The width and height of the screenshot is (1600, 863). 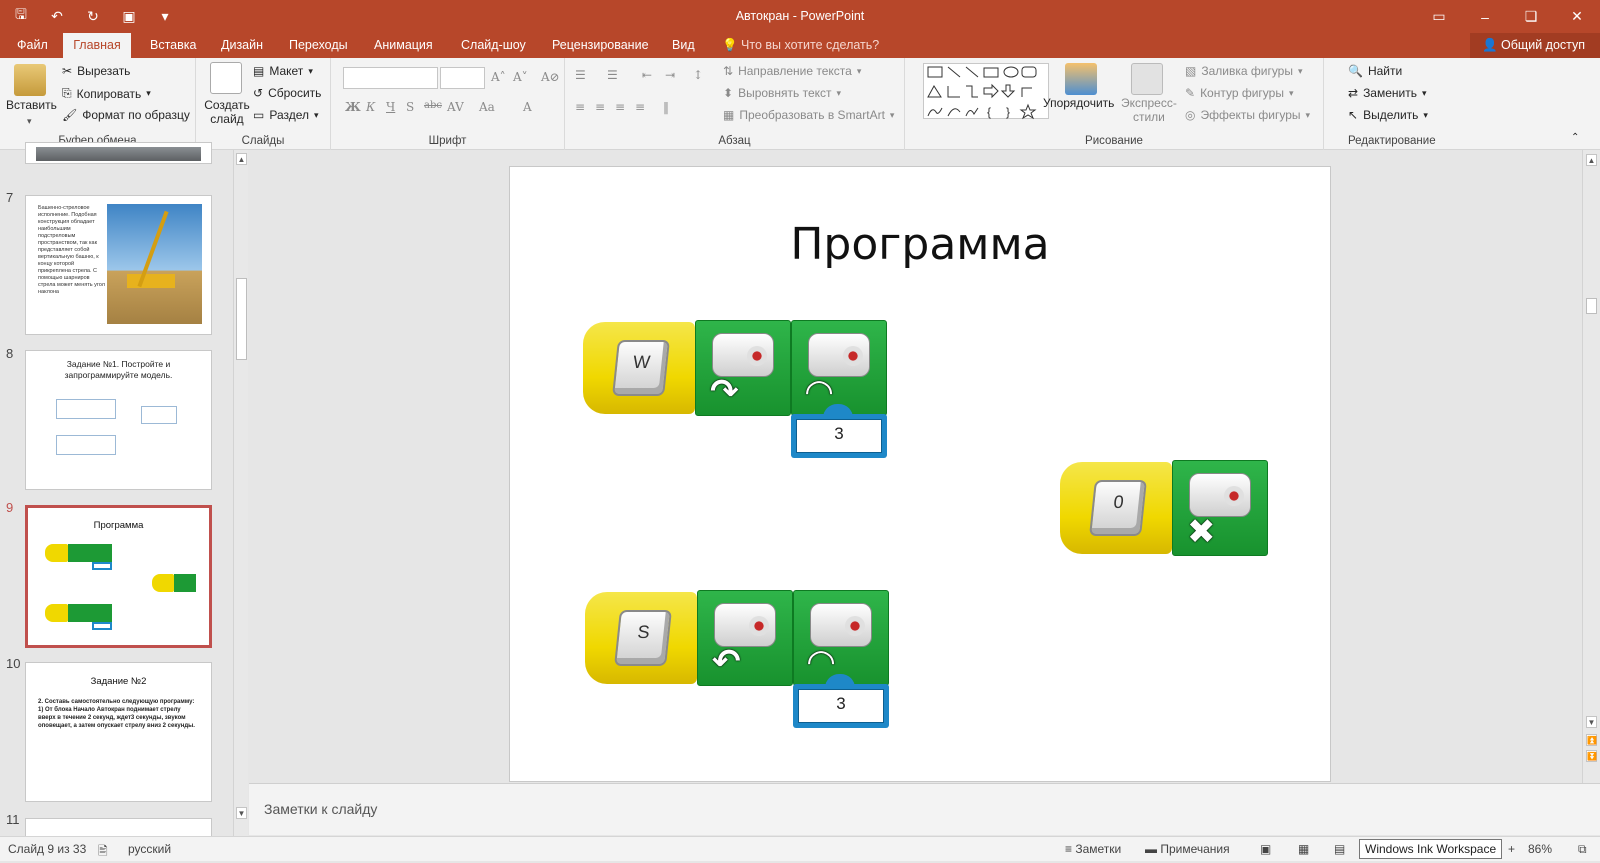 What do you see at coordinates (1239, 93) in the screenshot?
I see `shape-outline-button: ✎ Контур фигуры ▾` at bounding box center [1239, 93].